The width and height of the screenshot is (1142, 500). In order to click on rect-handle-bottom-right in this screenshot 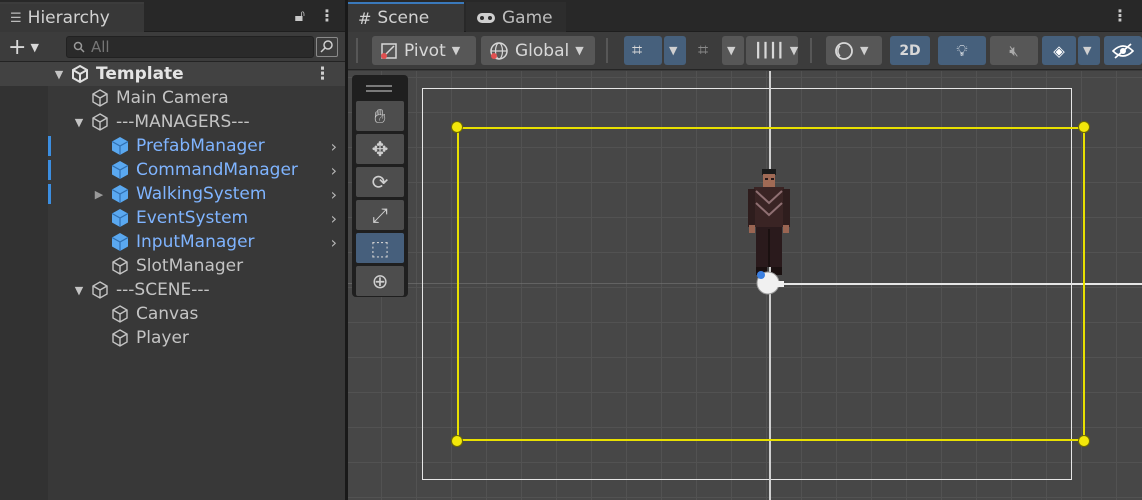, I will do `click(1084, 441)`.